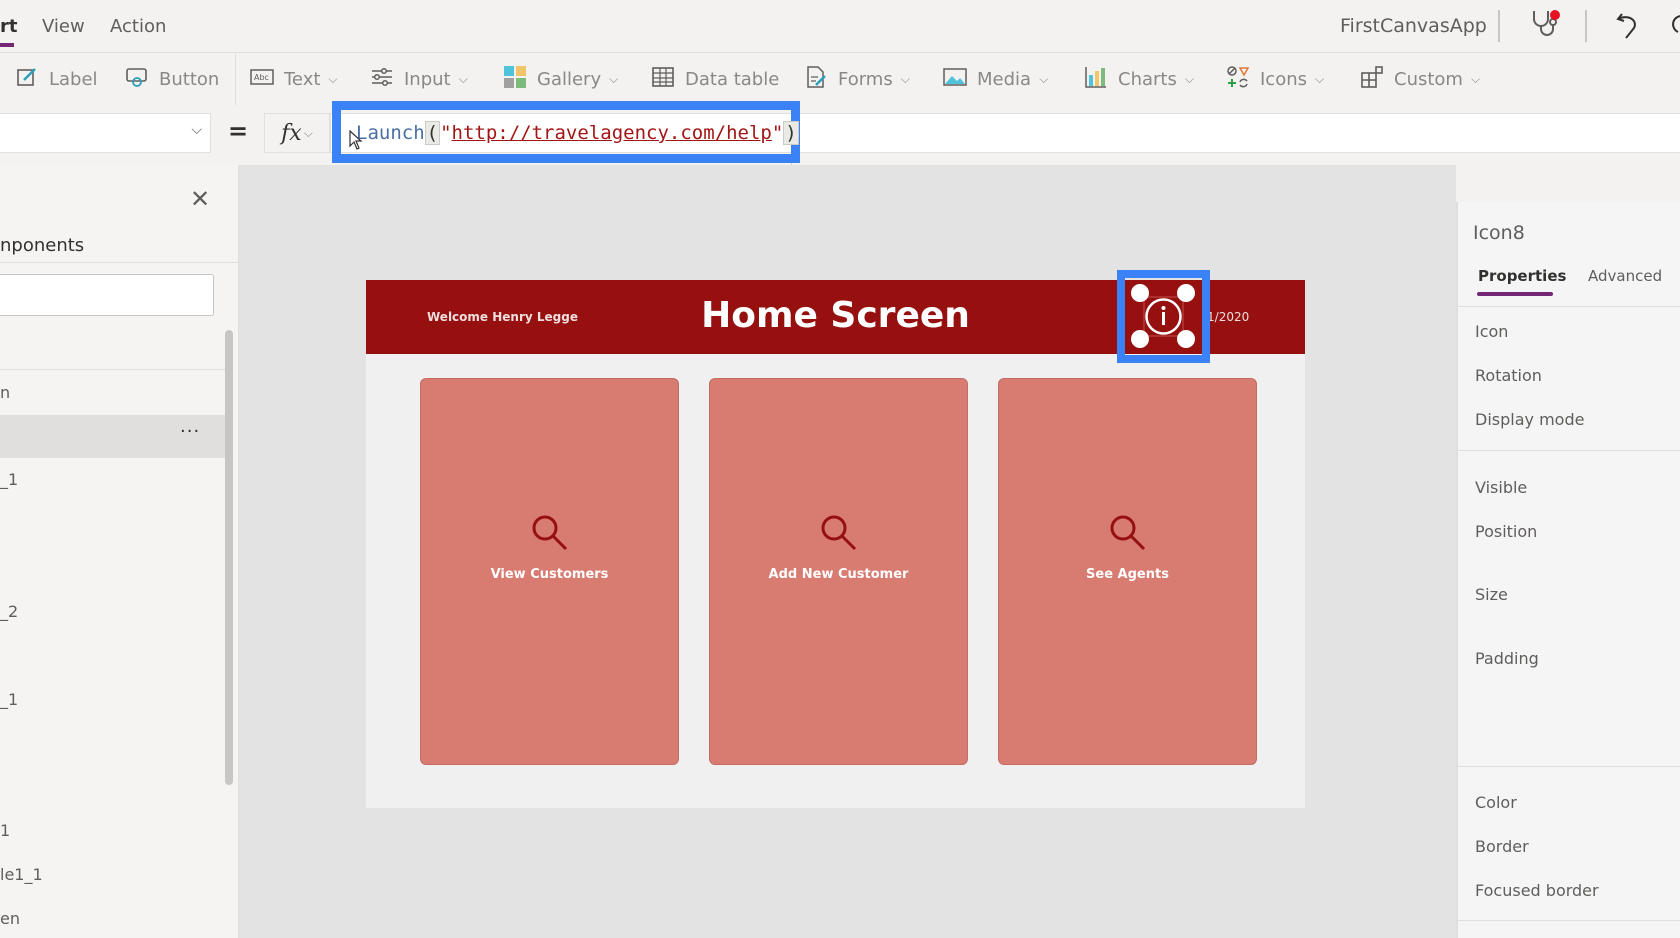  Describe the element at coordinates (5, 392) in the screenshot. I see `tree-item: n` at that location.